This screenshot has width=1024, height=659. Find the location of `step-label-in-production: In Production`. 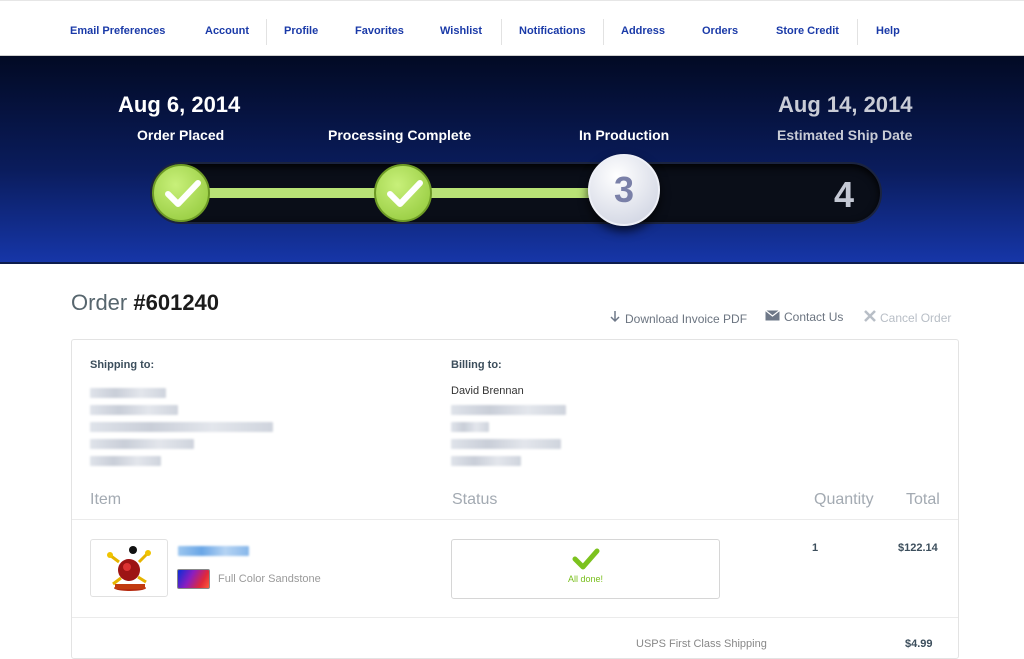

step-label-in-production: In Production is located at coordinates (624, 135).